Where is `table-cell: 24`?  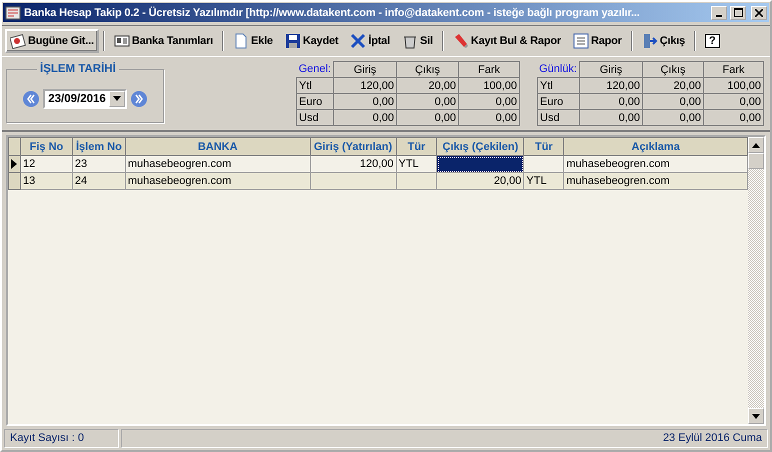 table-cell: 24 is located at coordinates (99, 181).